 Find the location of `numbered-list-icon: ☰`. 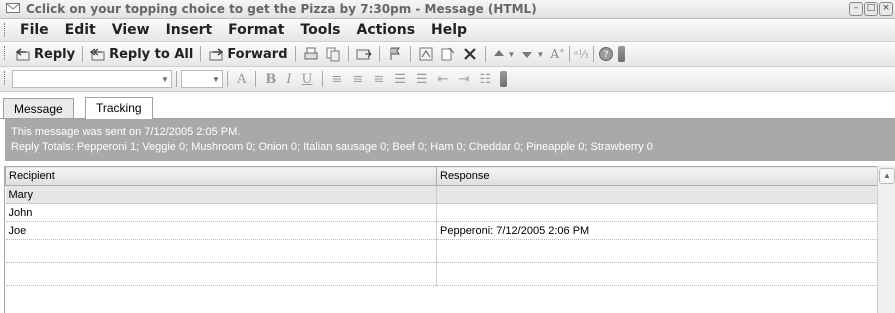

numbered-list-icon: ☰ is located at coordinates (400, 79).